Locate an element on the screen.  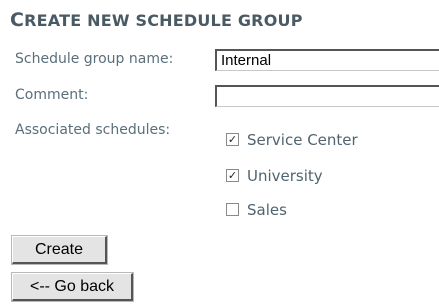
schedule-group-name-label: Schedule group name: is located at coordinates (94, 59).